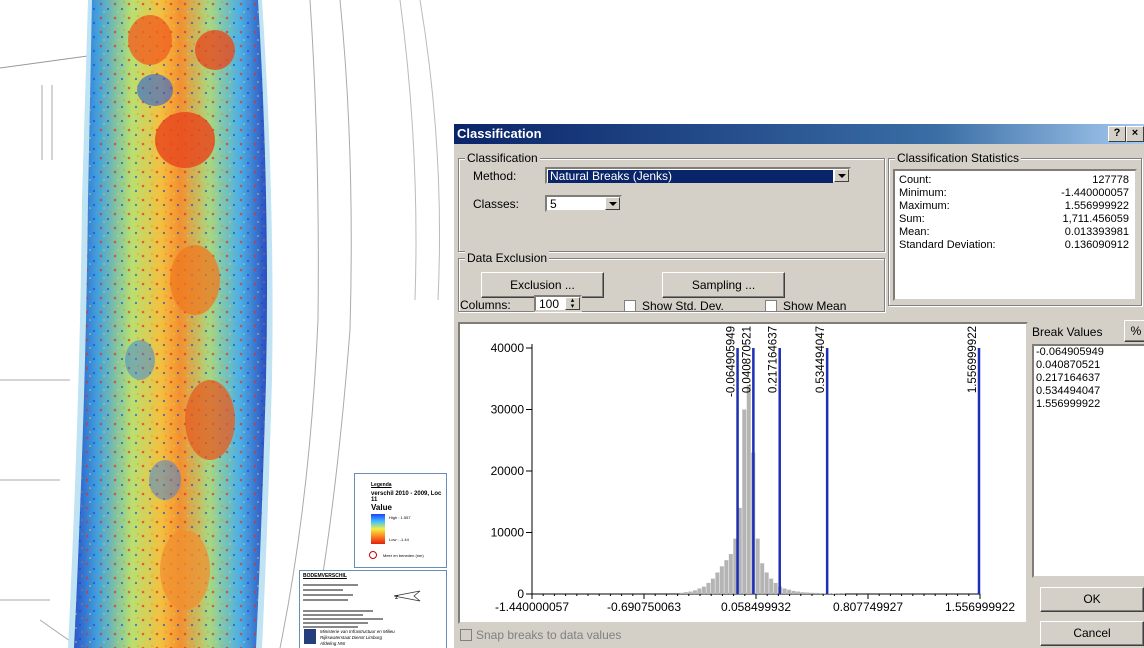 The image size is (1144, 648). I want to click on classification-group-title: Classification, so click(502, 158).